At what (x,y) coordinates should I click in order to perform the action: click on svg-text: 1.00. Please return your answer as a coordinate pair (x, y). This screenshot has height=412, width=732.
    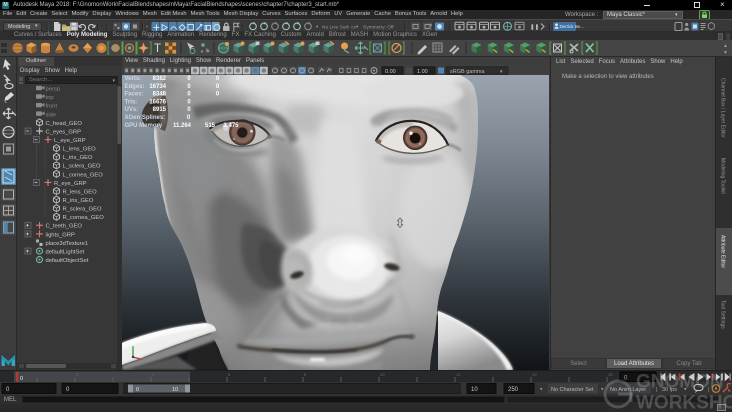
    Looking at the image, I should click on (422, 72).